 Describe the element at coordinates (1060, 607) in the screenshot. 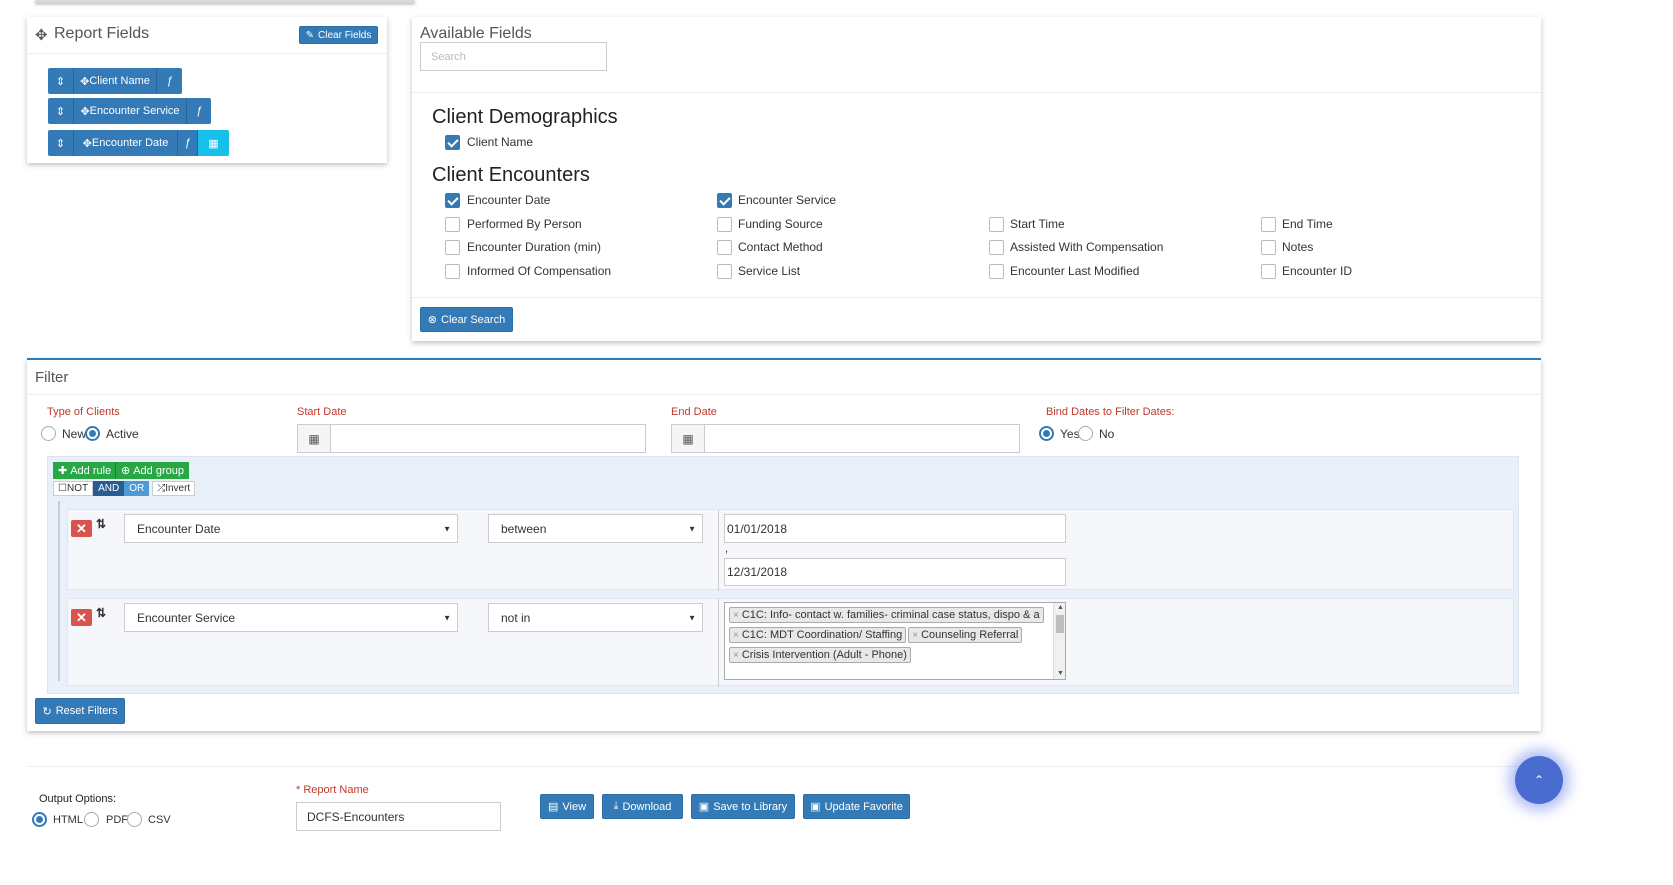

I see `scroll-up-icon: ▲` at that location.